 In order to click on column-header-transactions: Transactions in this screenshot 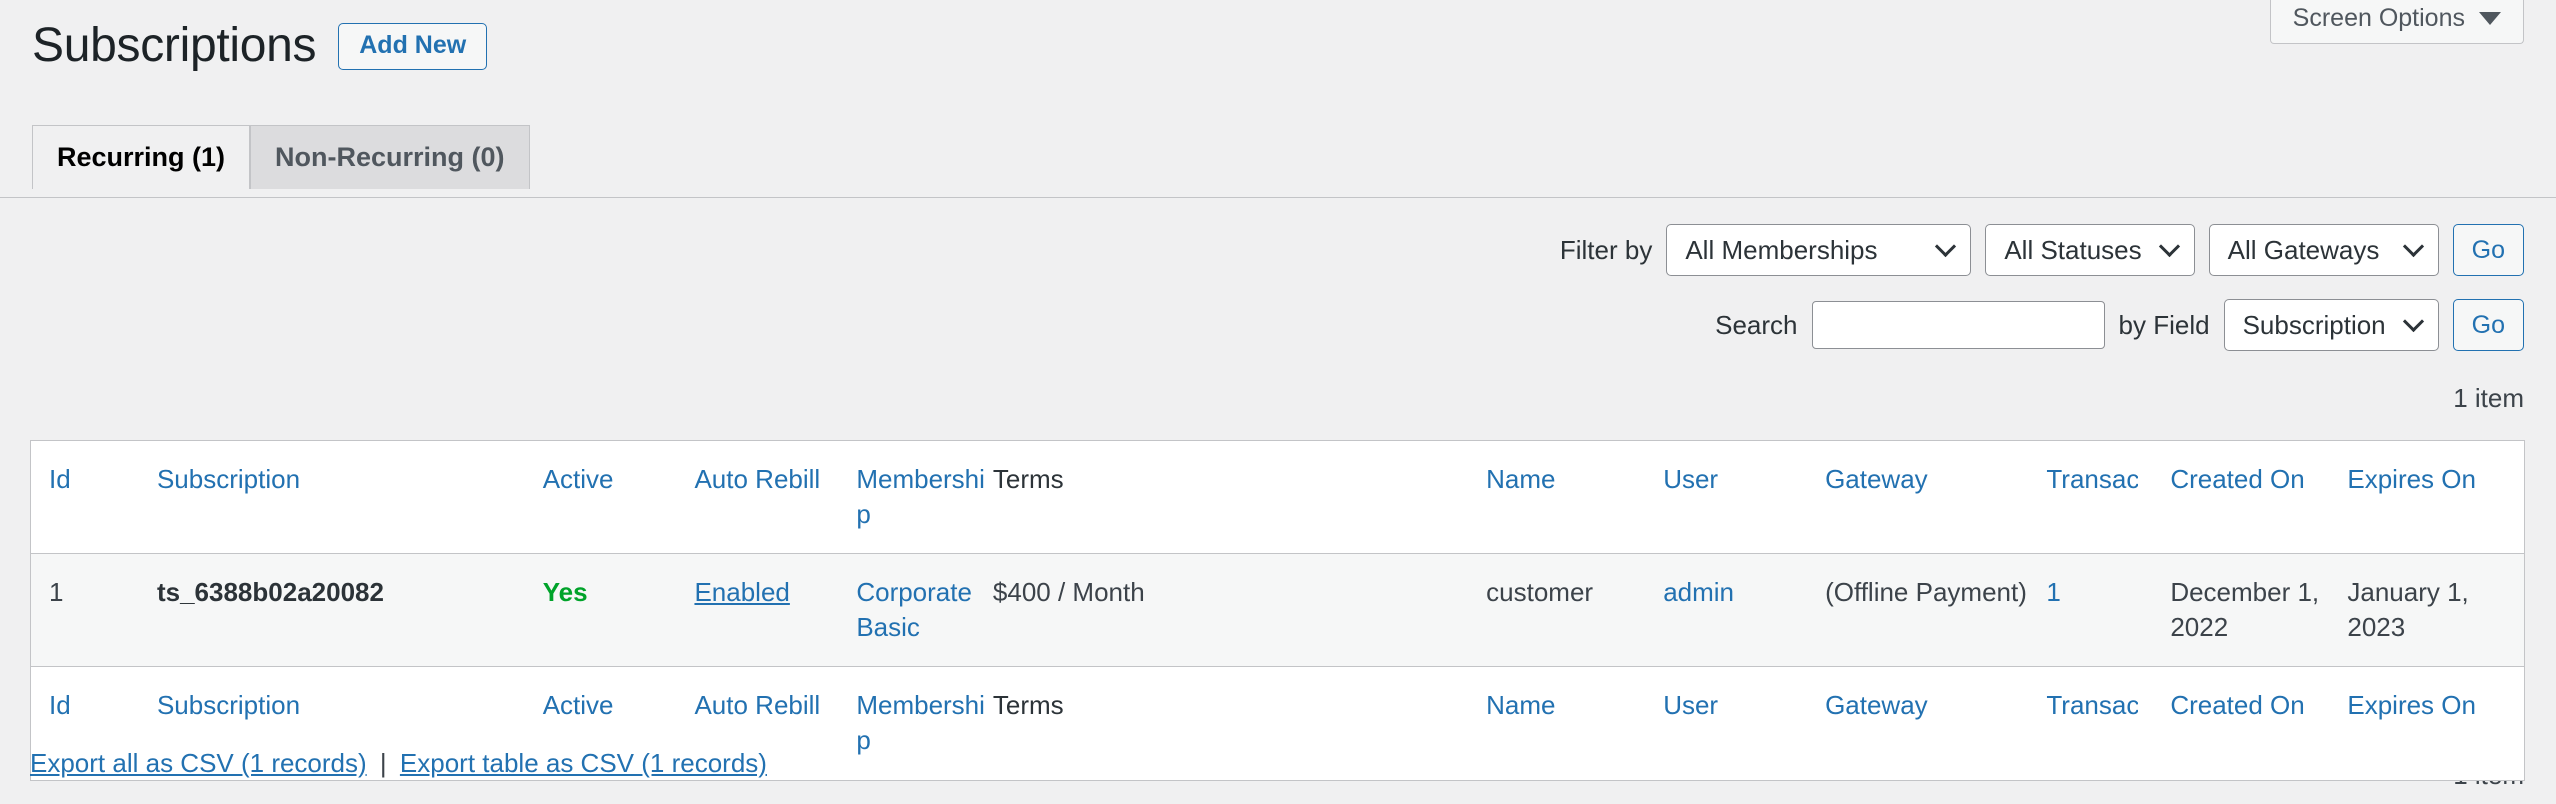, I will do `click(2108, 497)`.